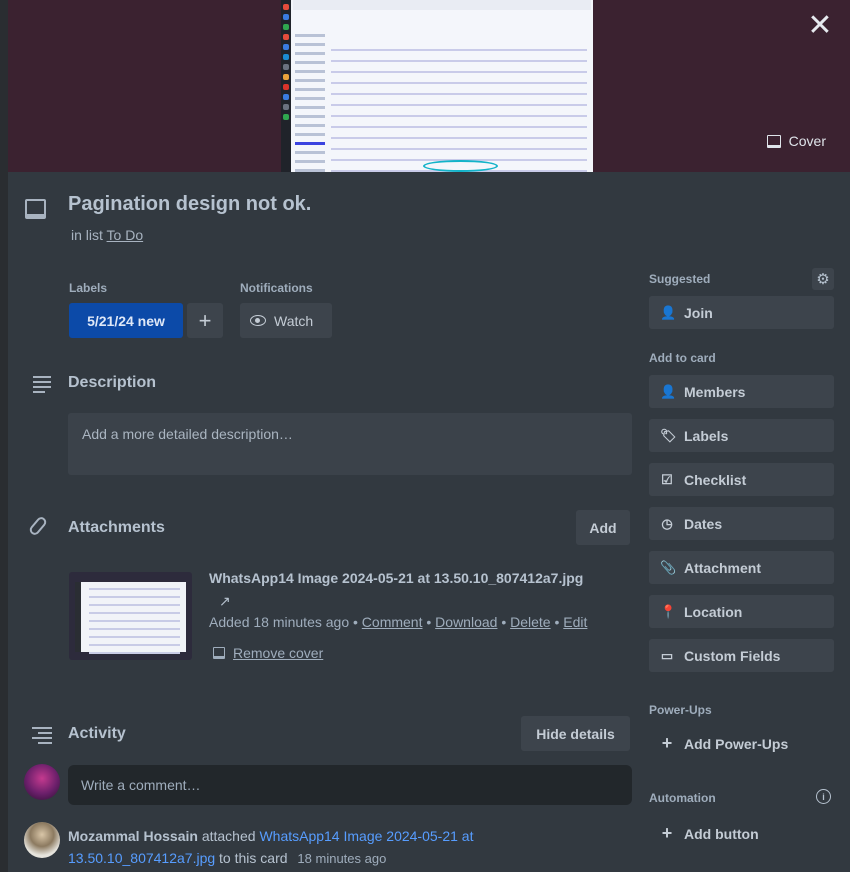 This screenshot has height=872, width=850. What do you see at coordinates (736, 743) in the screenshot?
I see `add-powerups-label: Add Power-Ups` at bounding box center [736, 743].